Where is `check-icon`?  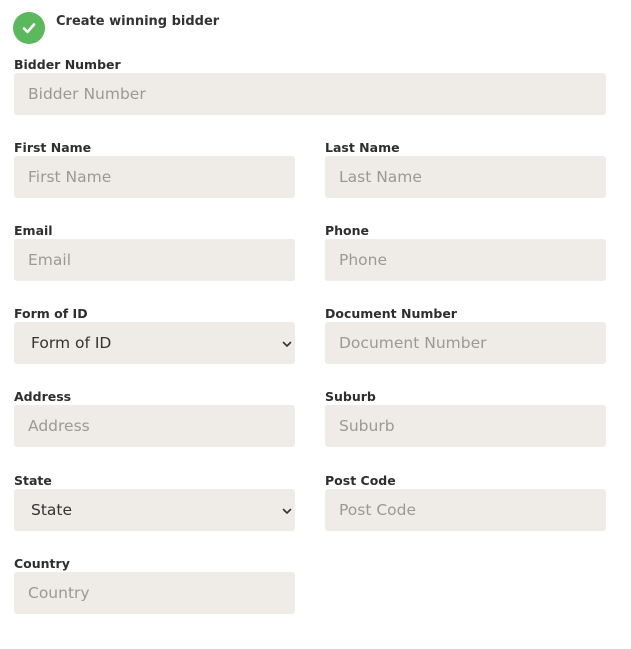
check-icon is located at coordinates (29, 28).